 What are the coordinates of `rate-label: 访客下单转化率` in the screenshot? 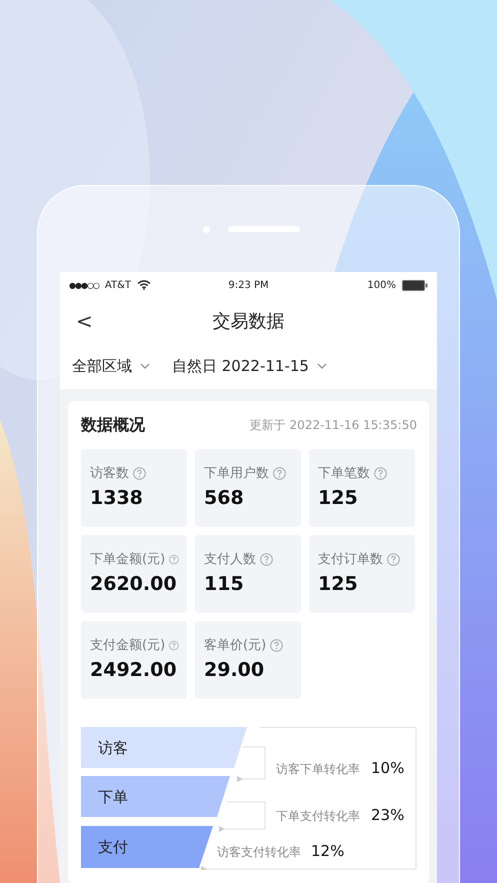 It's located at (318, 769).